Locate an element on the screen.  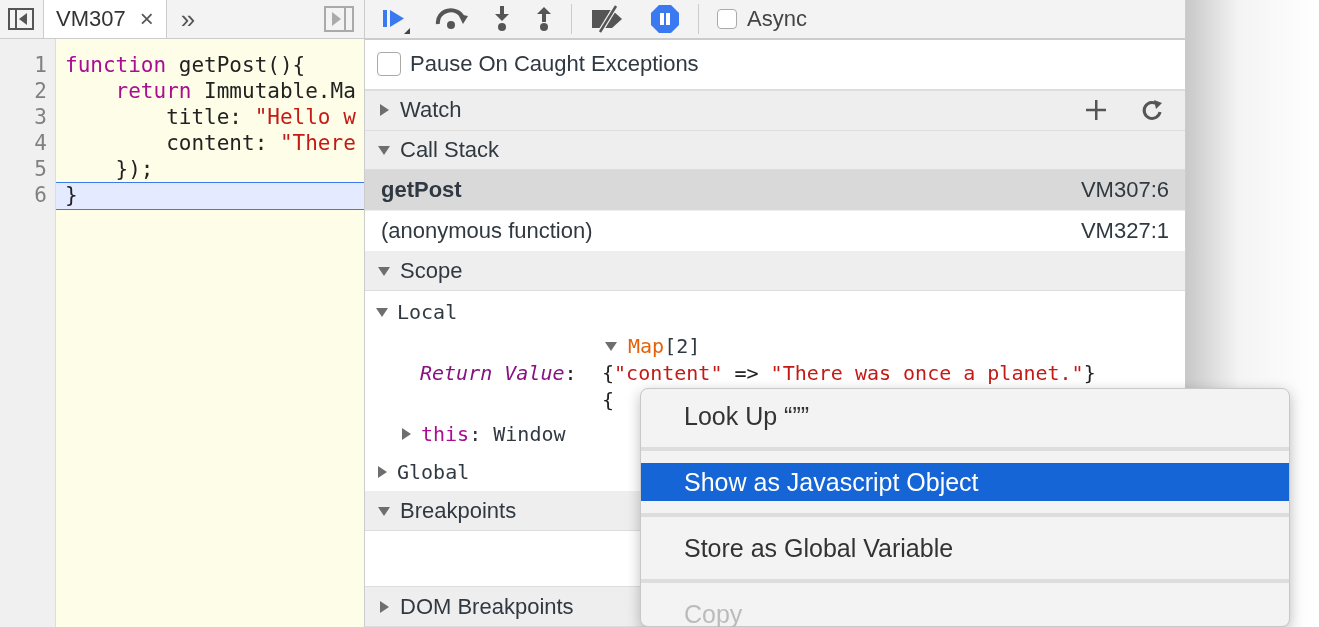
function-name: getPost is located at coordinates (421, 190).